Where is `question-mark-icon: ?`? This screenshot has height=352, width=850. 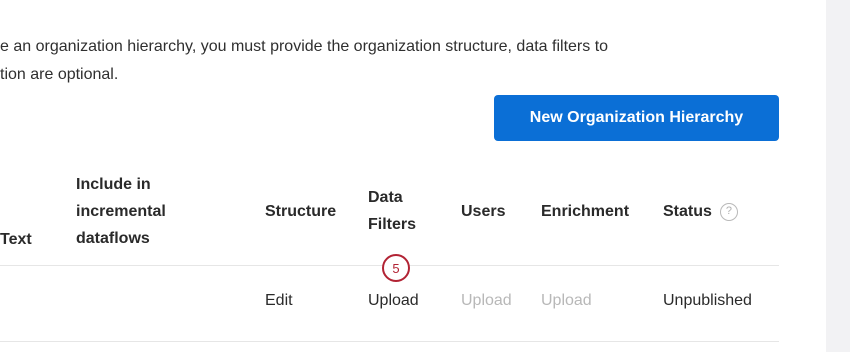
question-mark-icon: ? is located at coordinates (728, 211).